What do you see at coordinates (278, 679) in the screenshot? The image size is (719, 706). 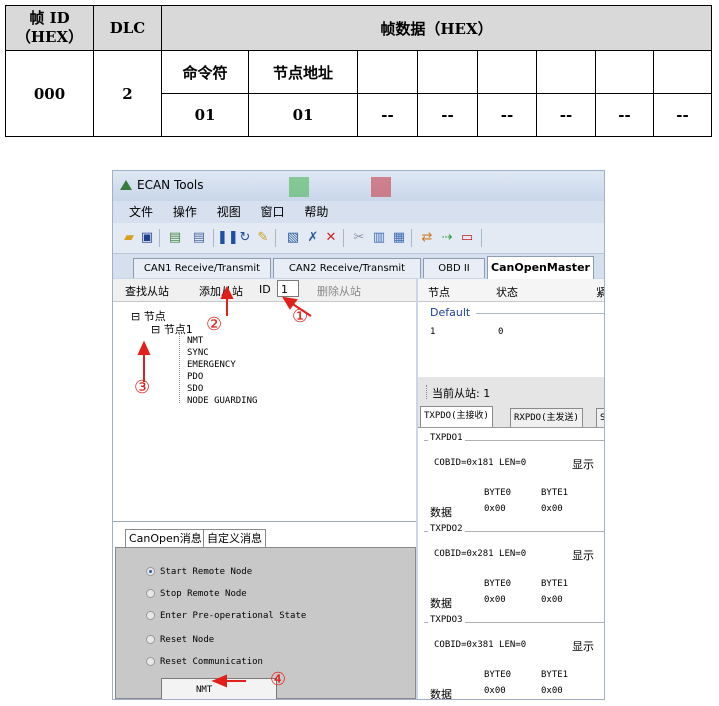 I see `annotation-4: ④` at bounding box center [278, 679].